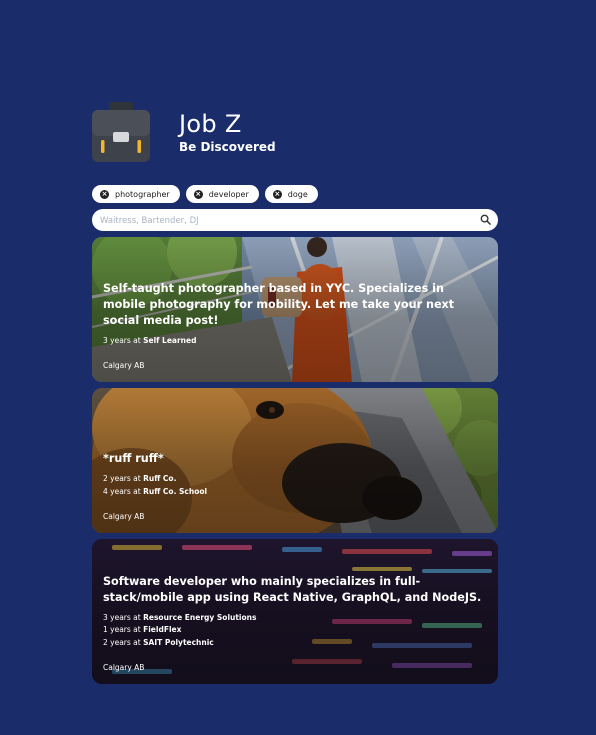 The height and width of the screenshot is (735, 596). What do you see at coordinates (158, 642) in the screenshot?
I see `experience-row: 2 years at SAIT Polytechnic` at bounding box center [158, 642].